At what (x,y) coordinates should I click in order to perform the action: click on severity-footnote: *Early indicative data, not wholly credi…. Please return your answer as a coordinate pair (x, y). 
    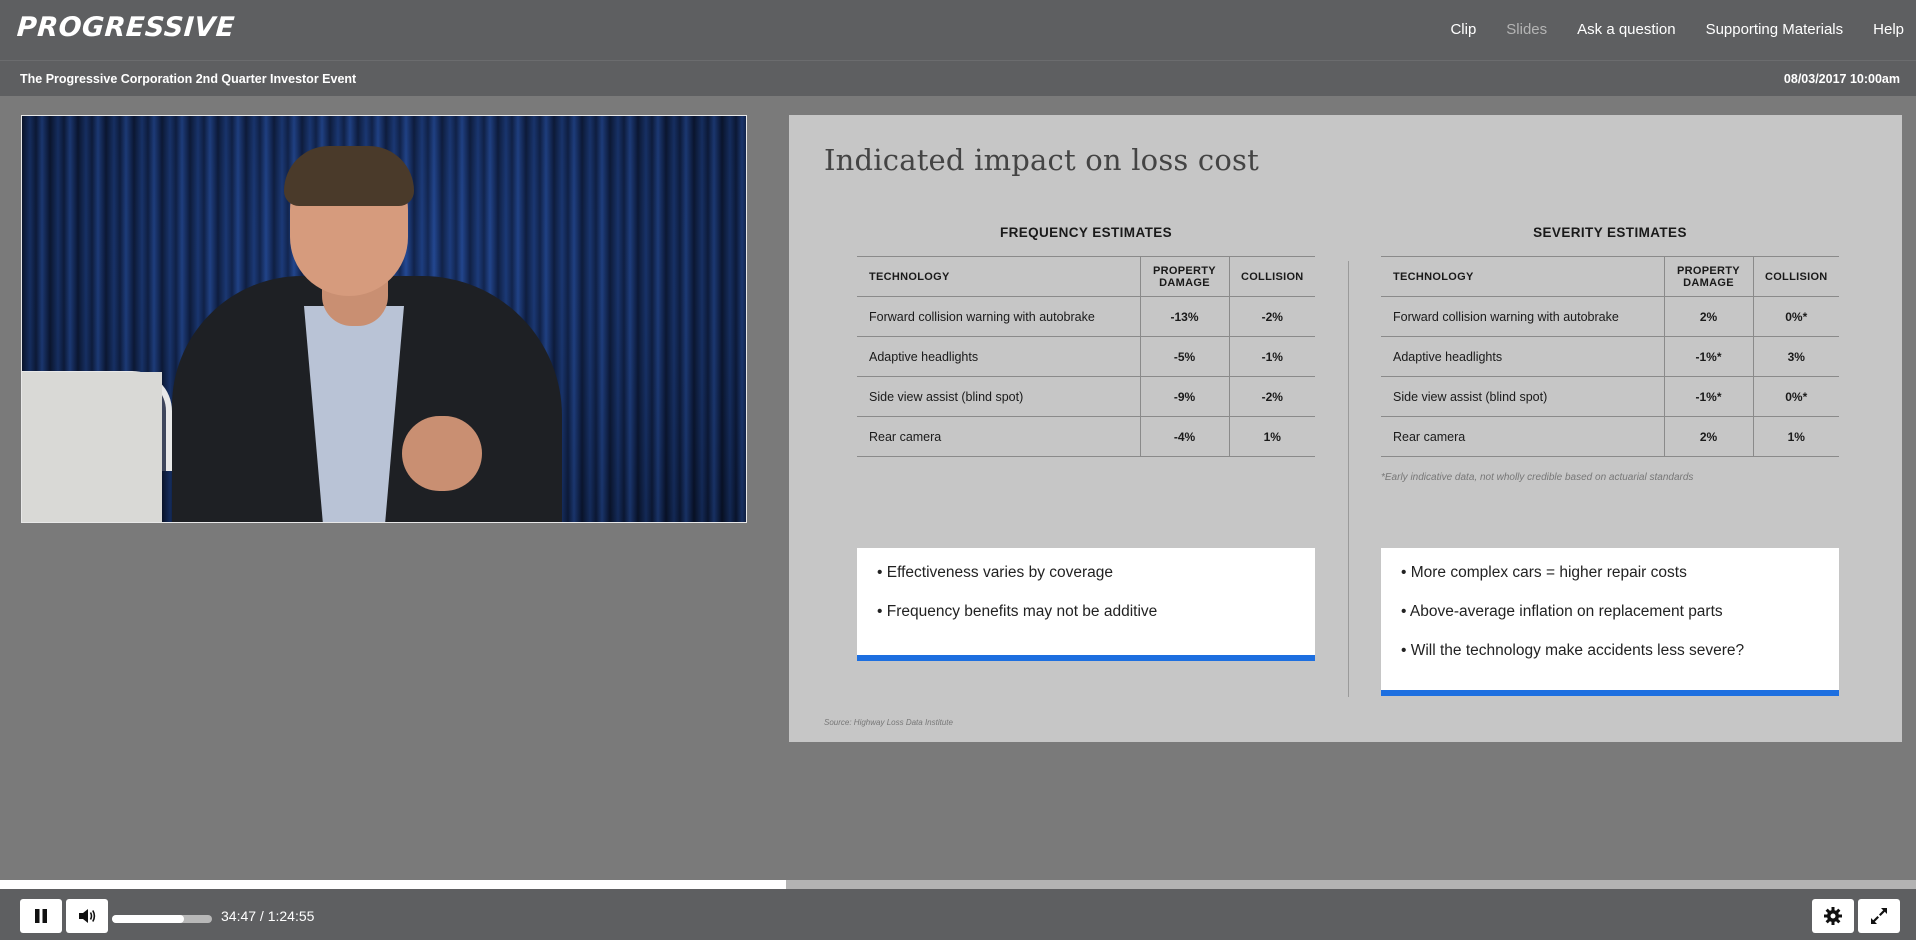
    Looking at the image, I should click on (1537, 477).